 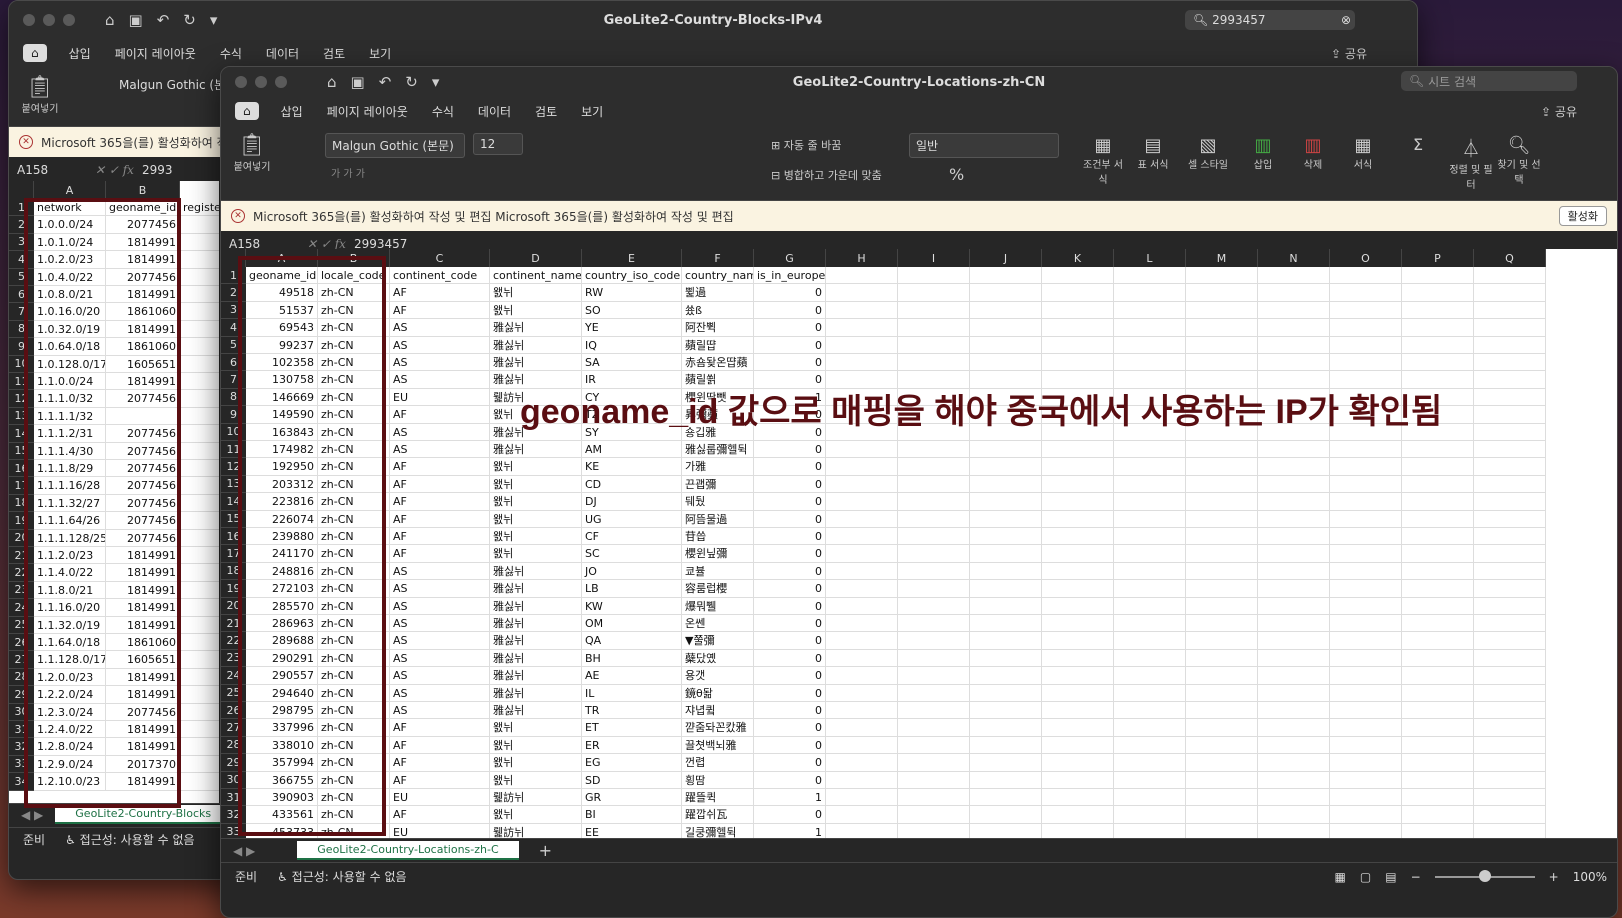 What do you see at coordinates (632, 624) in the screenshot?
I see `data-cell: OM` at bounding box center [632, 624].